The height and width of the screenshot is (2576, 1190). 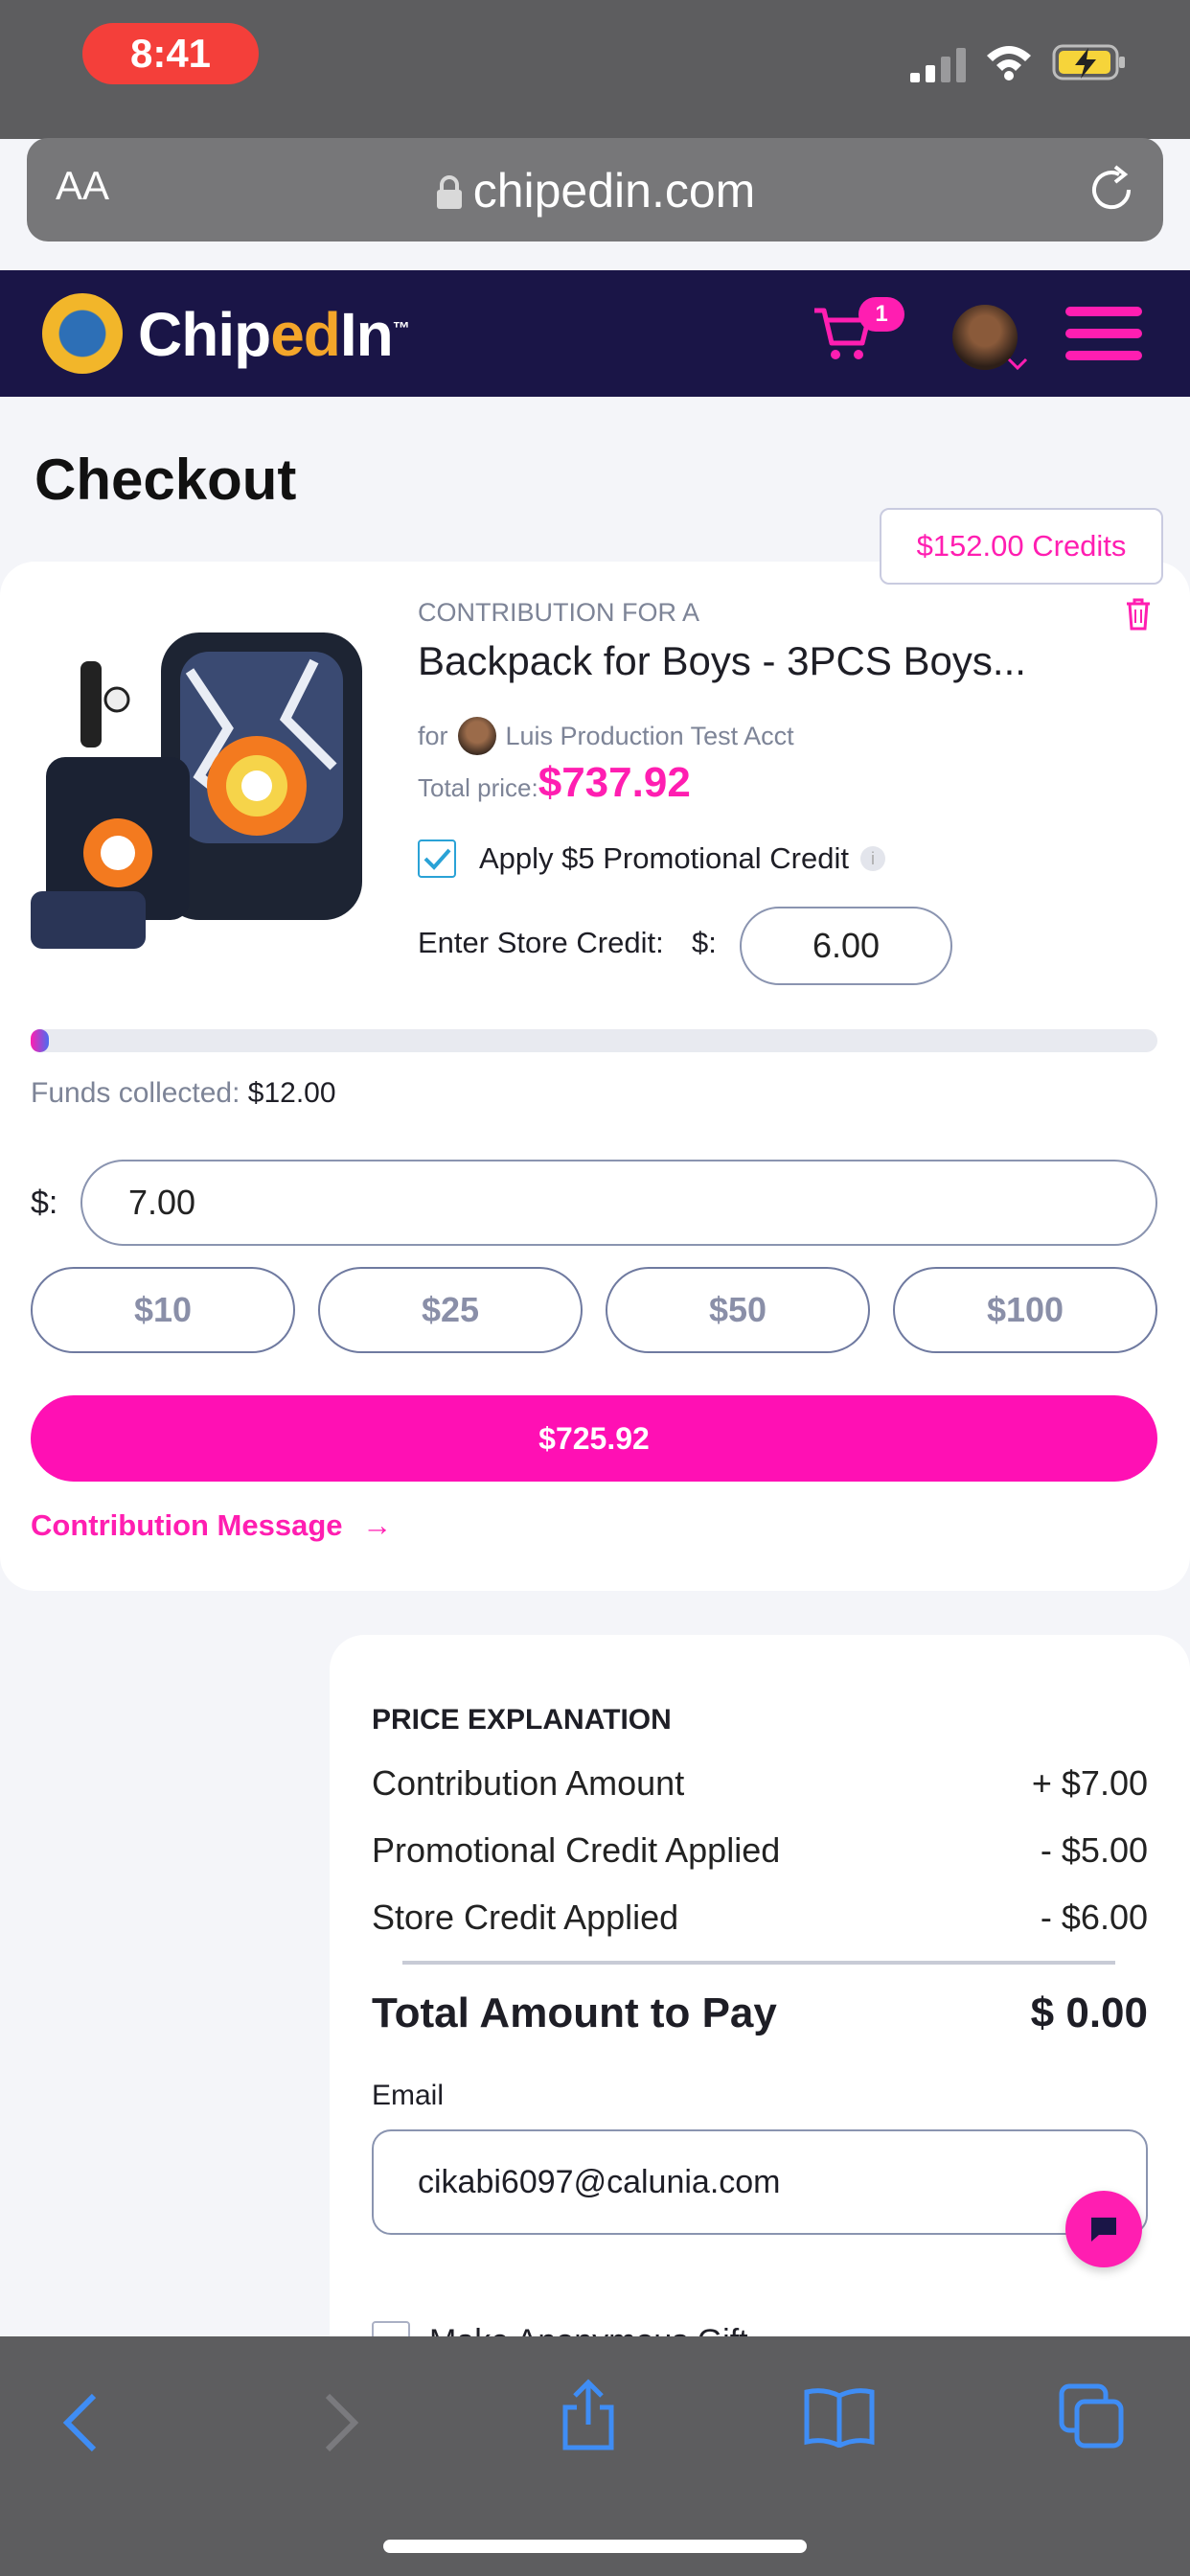 What do you see at coordinates (292, 1093) in the screenshot?
I see `funds-value: $12.00` at bounding box center [292, 1093].